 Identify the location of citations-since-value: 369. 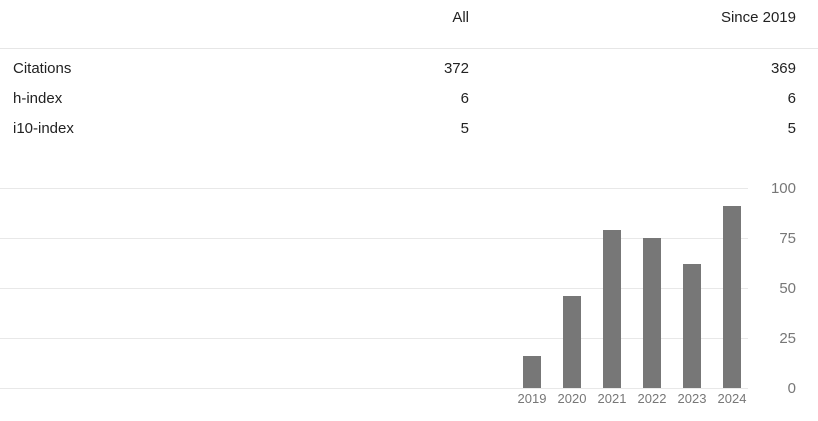
(783, 68).